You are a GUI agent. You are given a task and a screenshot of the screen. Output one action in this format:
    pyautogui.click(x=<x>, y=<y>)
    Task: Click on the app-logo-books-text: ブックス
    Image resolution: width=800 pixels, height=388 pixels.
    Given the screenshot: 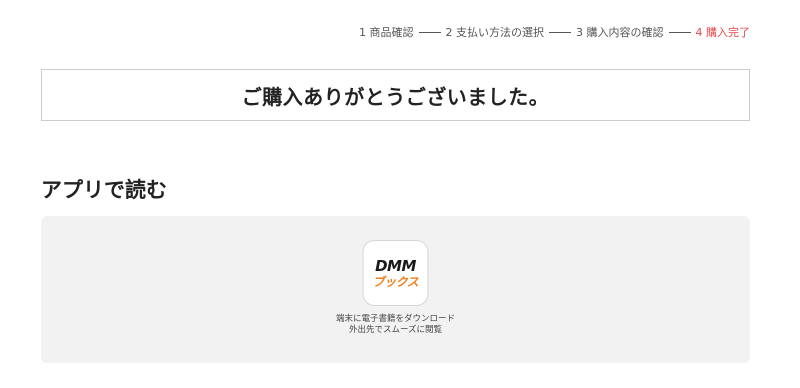 What is the action you would take?
    pyautogui.click(x=395, y=281)
    